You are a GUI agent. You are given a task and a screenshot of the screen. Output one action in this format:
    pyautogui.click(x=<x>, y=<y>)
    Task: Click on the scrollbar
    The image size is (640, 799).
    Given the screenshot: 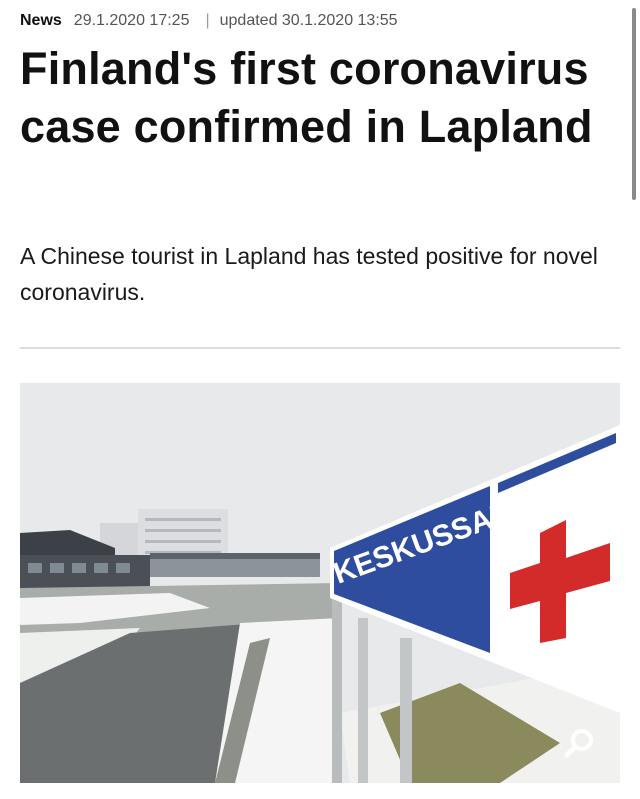 What is the action you would take?
    pyautogui.click(x=634, y=104)
    